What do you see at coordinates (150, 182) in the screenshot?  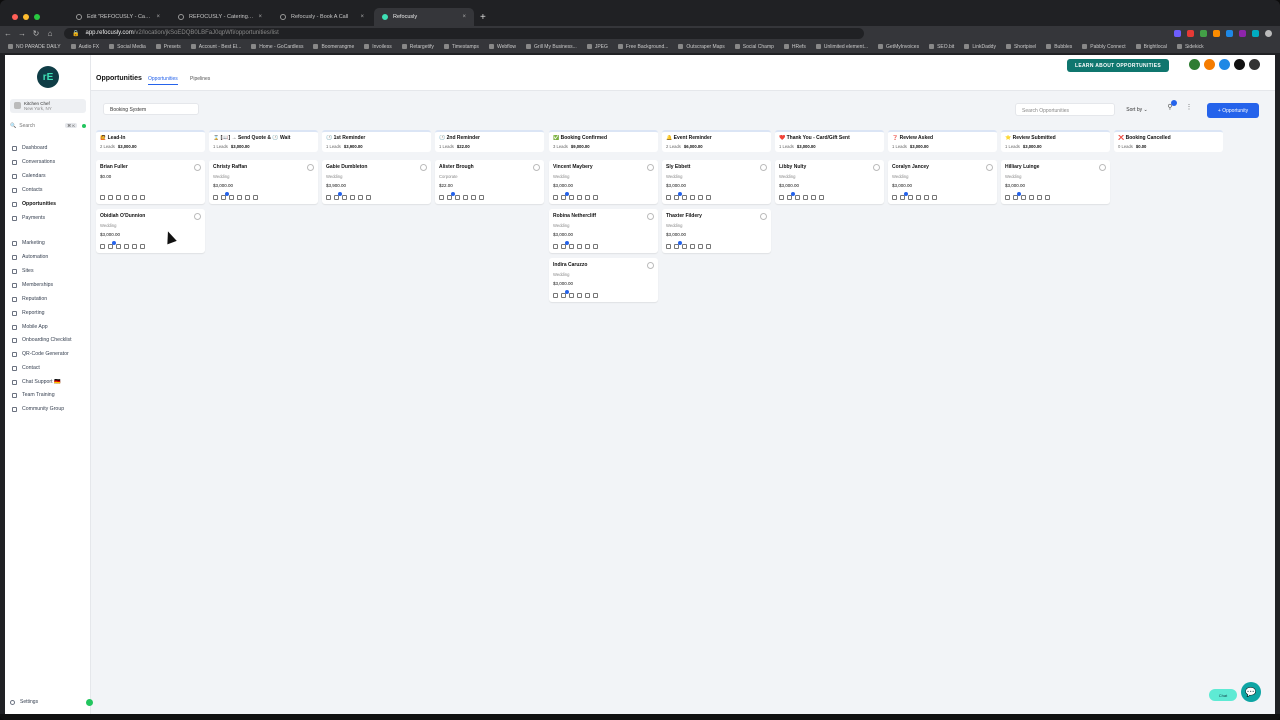 I see `opportunity-card: Brian Fuller $0.00` at bounding box center [150, 182].